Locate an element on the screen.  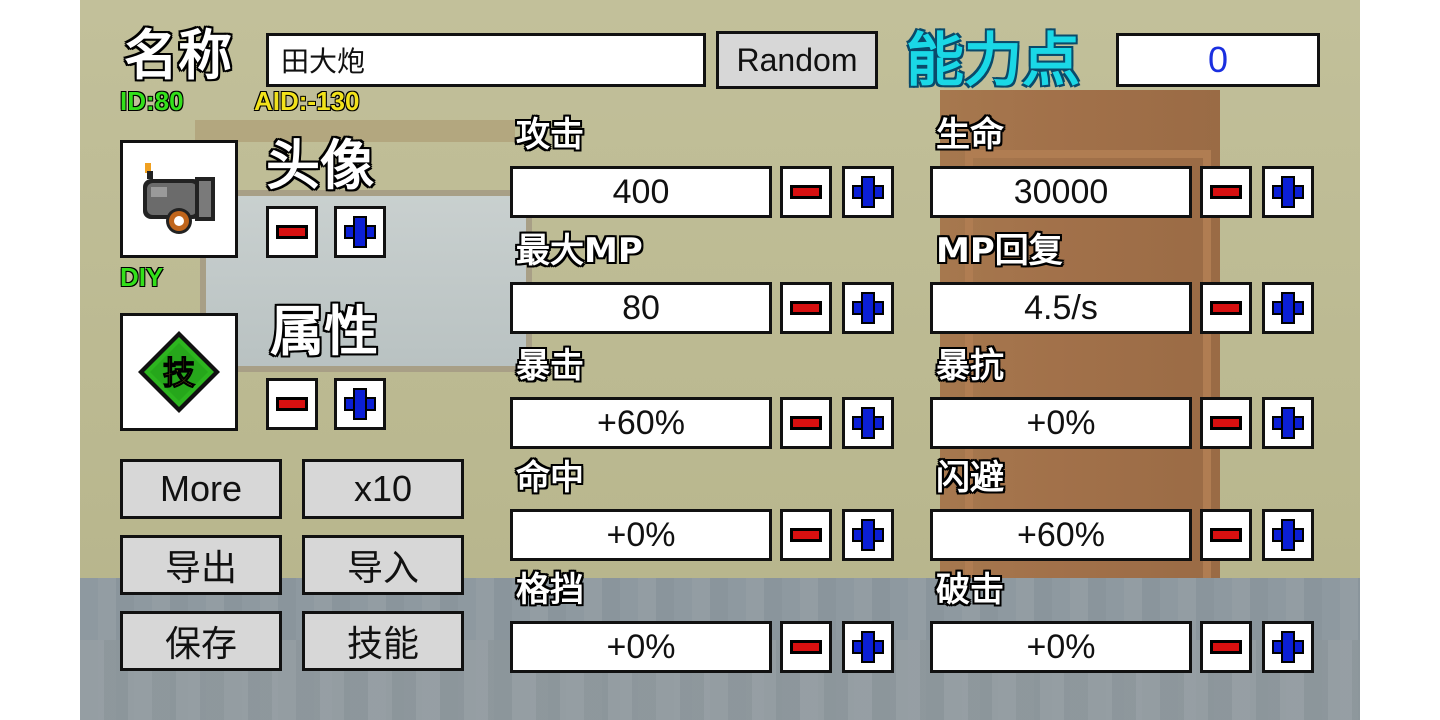
avatar-minus-button is located at coordinates (292, 232).